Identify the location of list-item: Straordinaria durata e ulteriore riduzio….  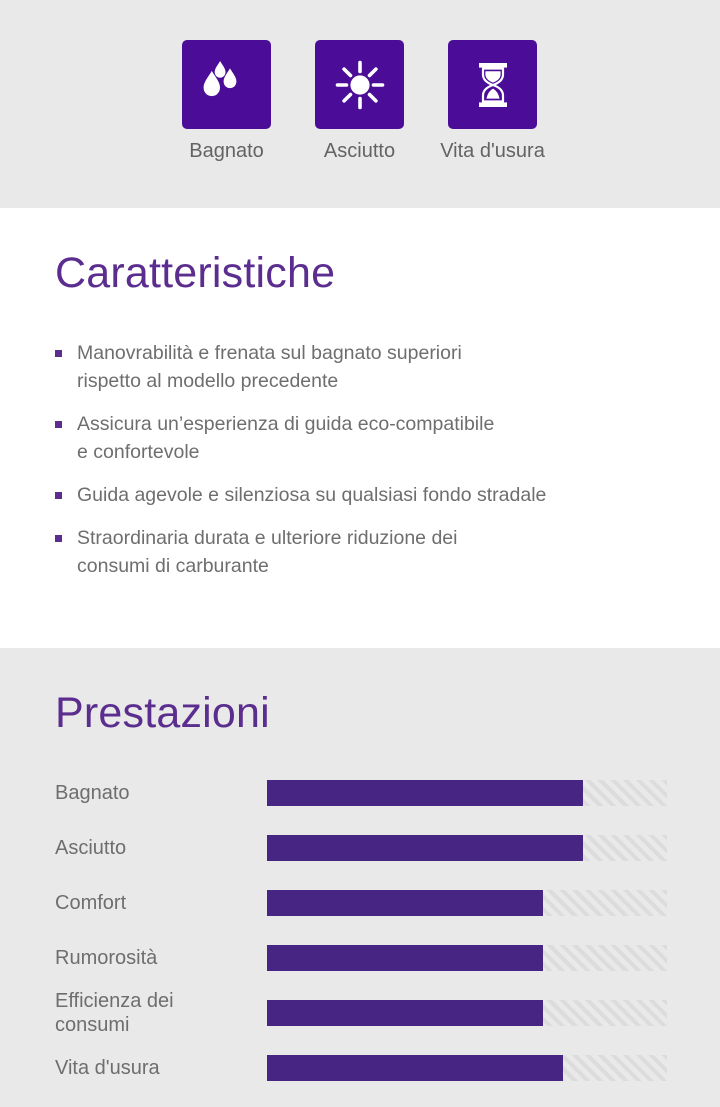
(367, 552).